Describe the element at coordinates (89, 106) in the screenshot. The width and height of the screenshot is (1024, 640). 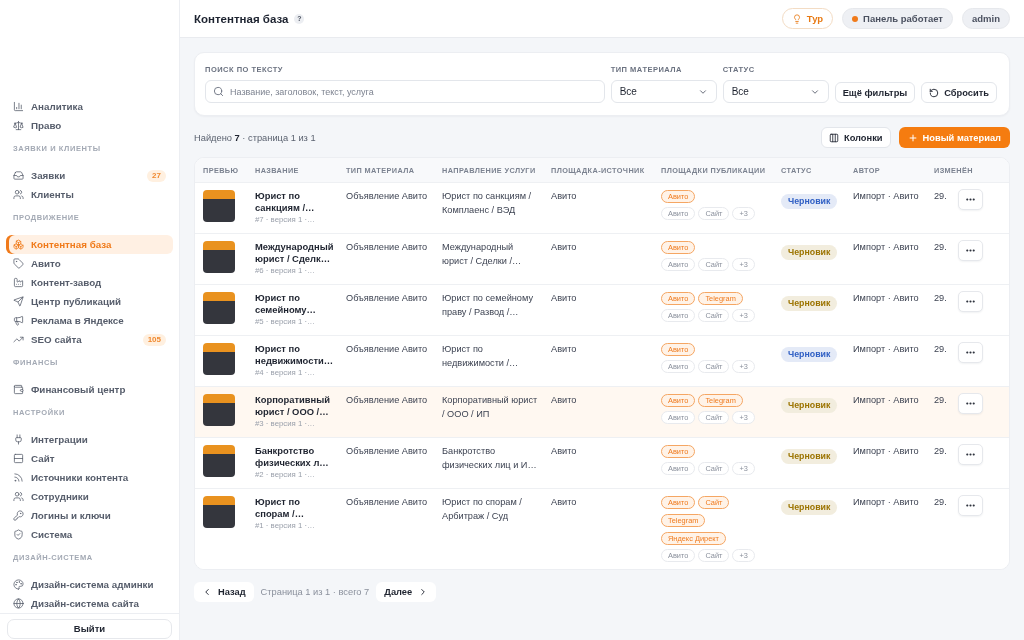
I see `nav-item: Аналитика` at that location.